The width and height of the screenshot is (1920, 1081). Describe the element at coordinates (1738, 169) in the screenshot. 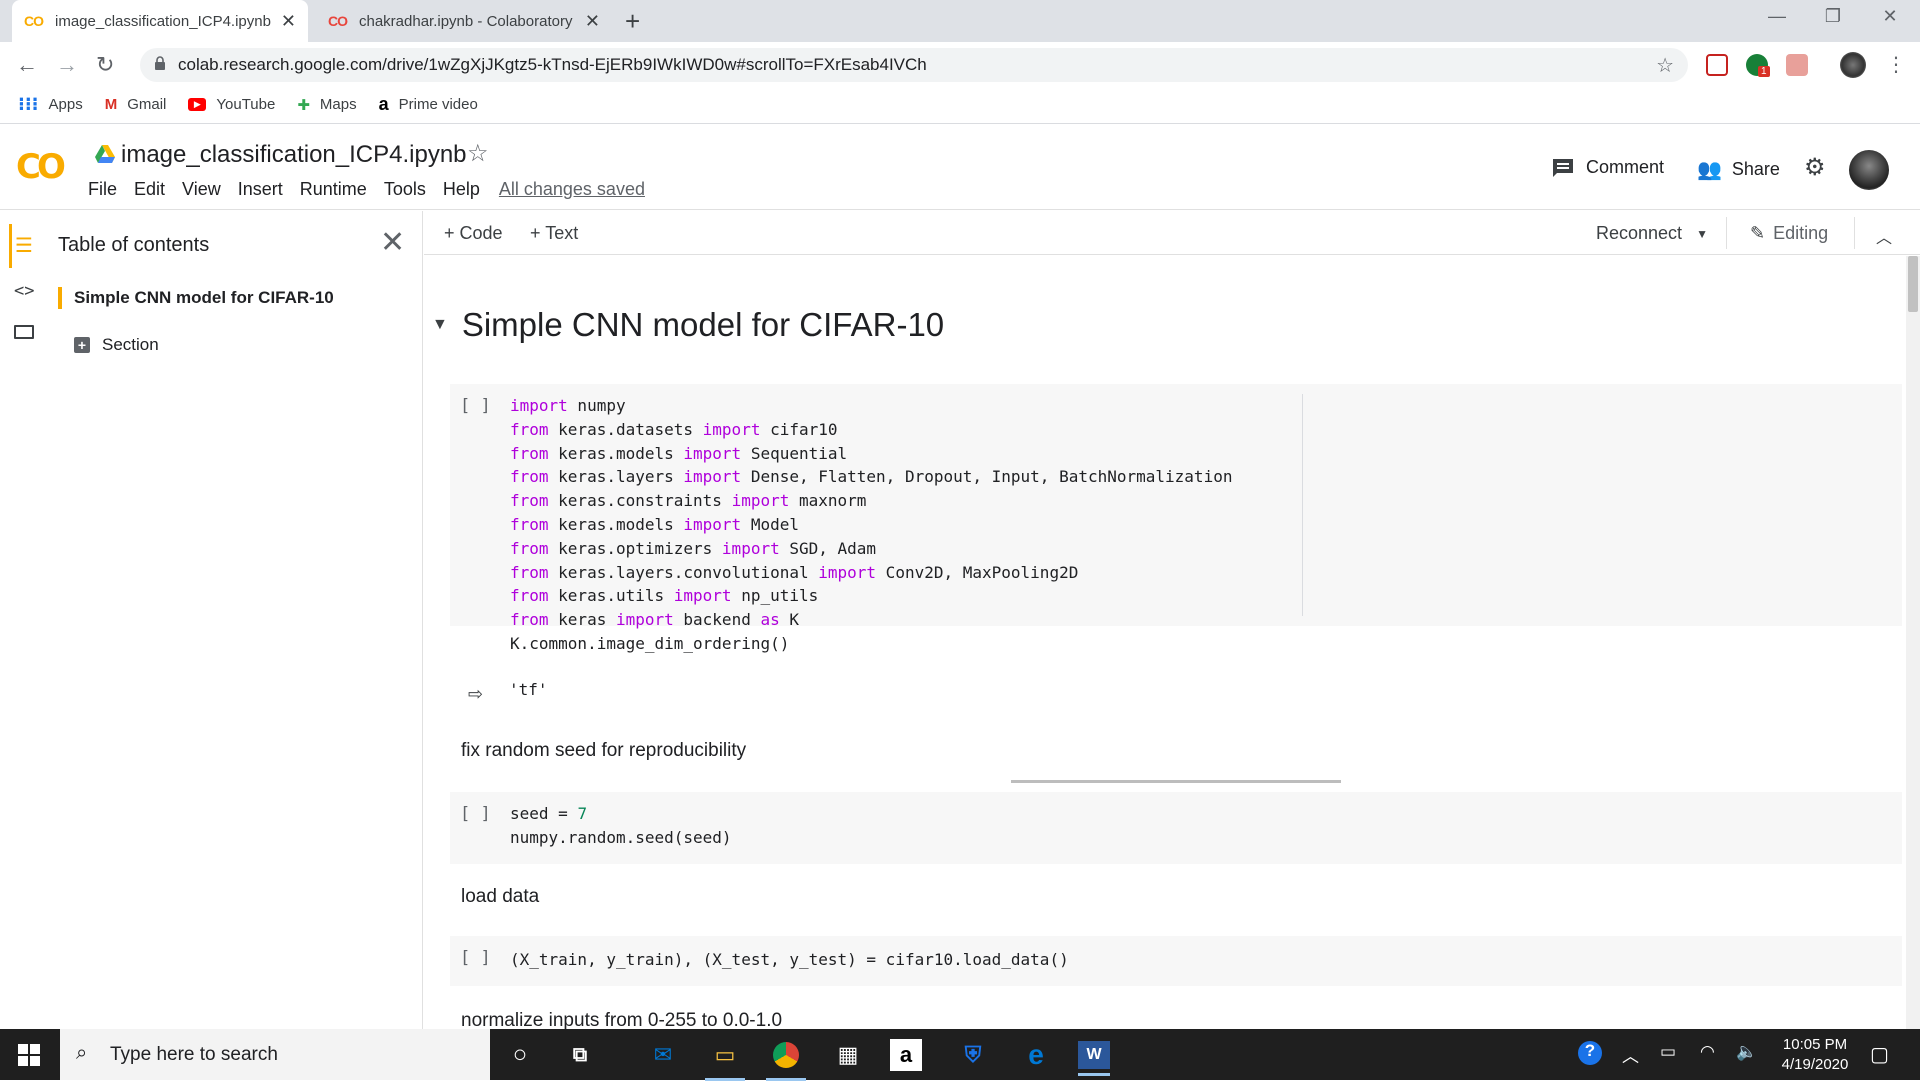

I see `share-button: 👥 Share` at that location.